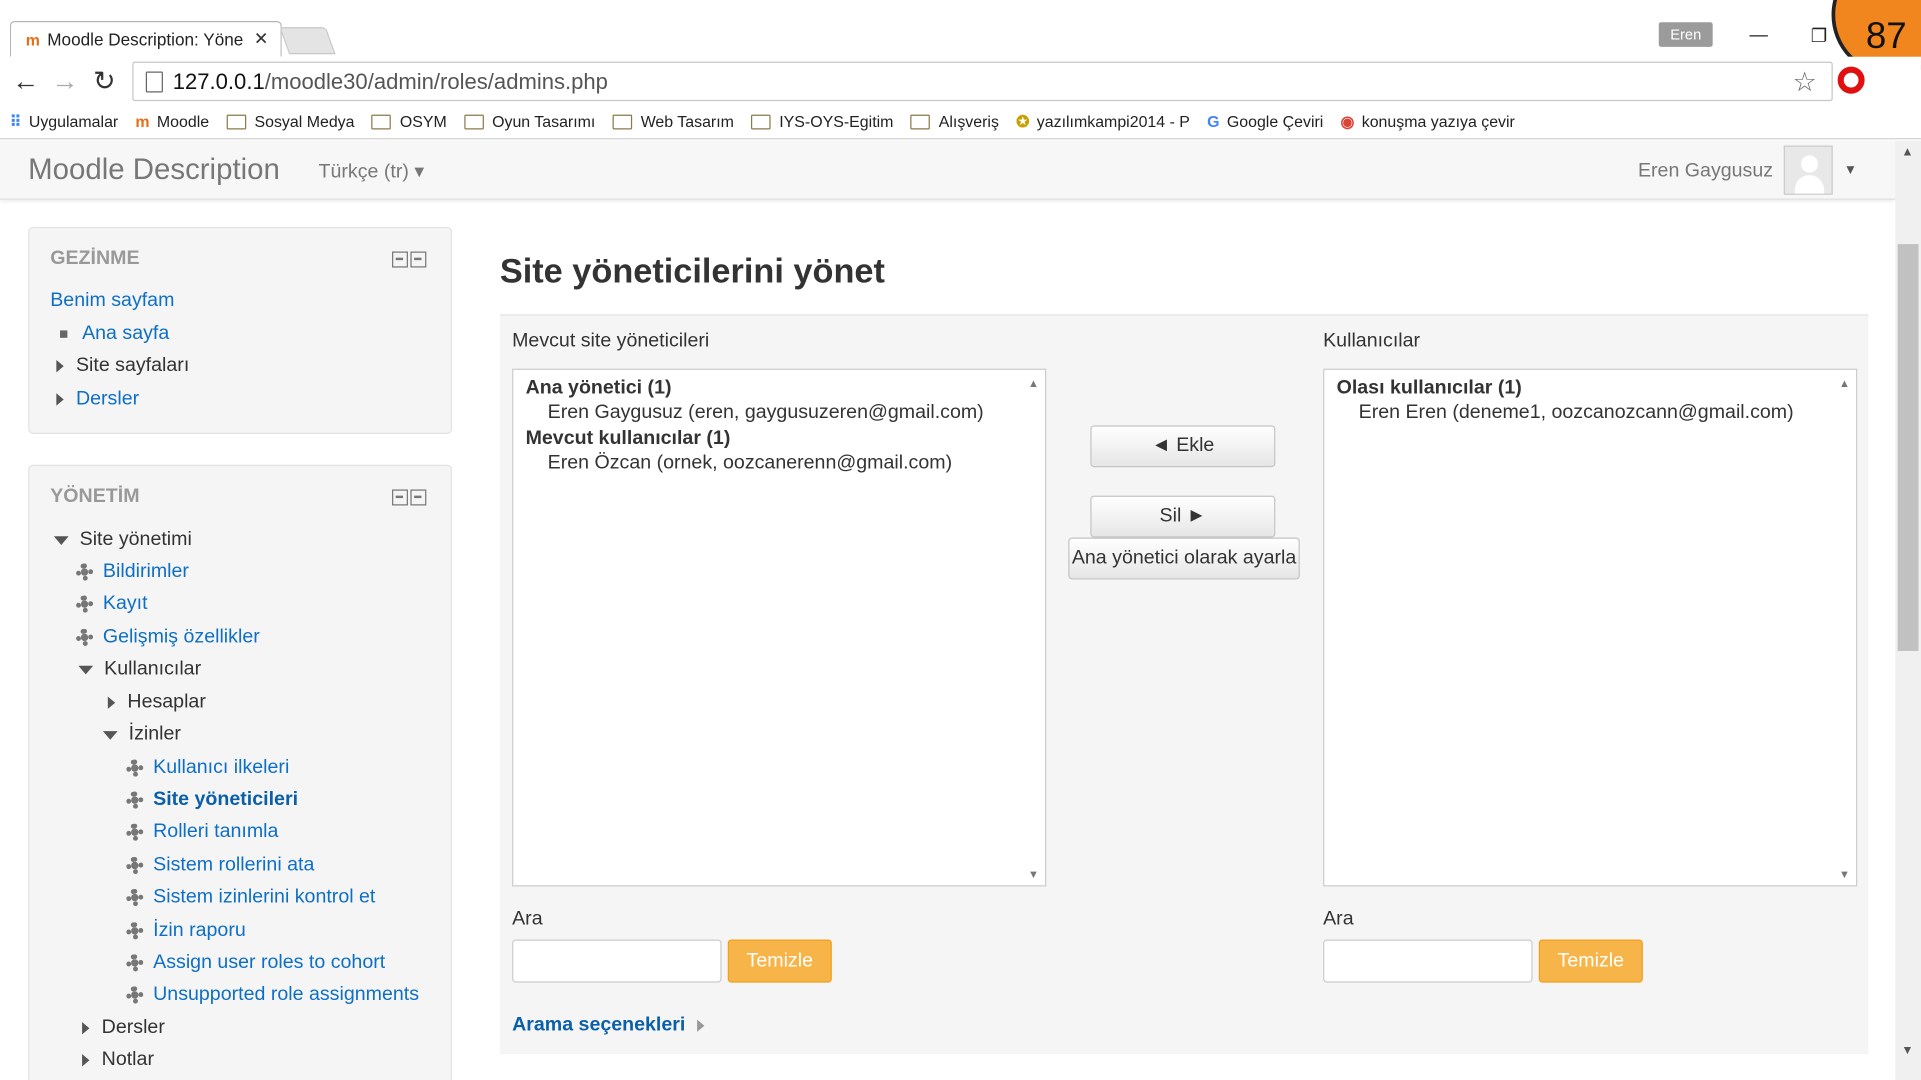 The width and height of the screenshot is (1921, 1080). I want to click on search-input-potential, so click(1428, 961).